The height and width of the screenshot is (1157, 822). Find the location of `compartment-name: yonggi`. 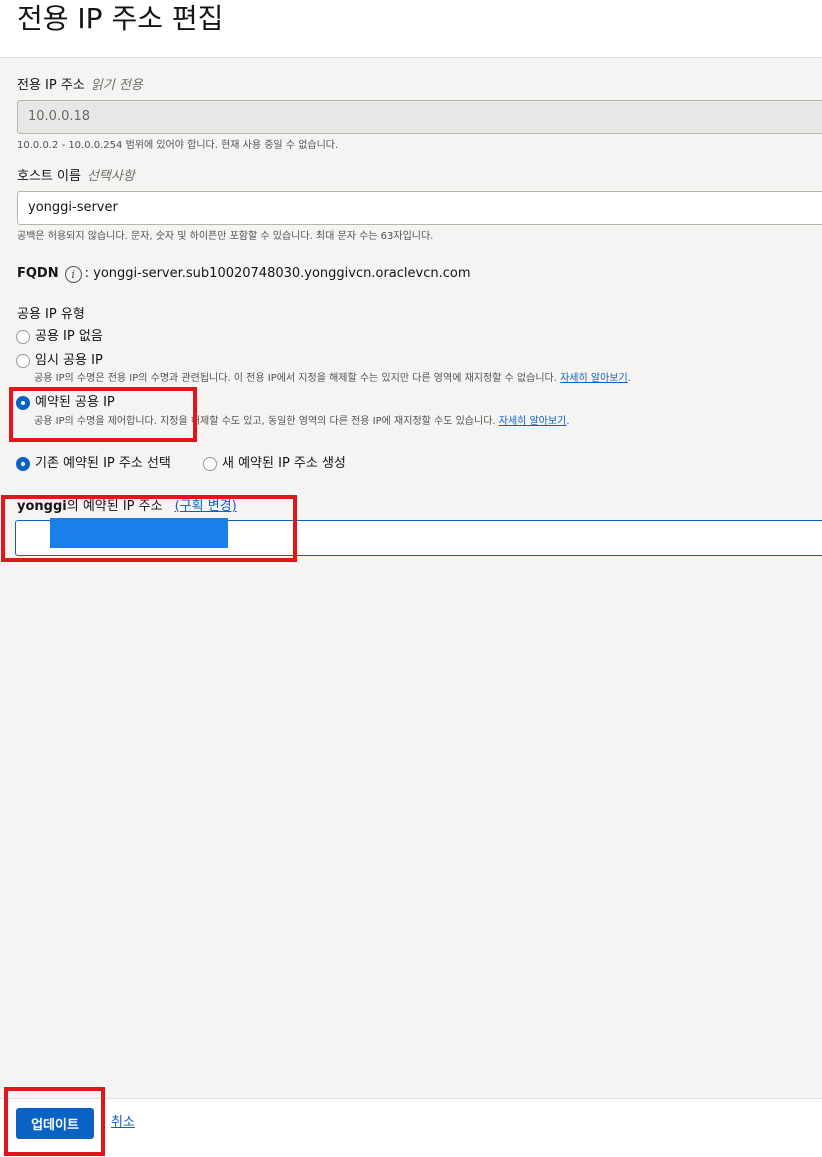

compartment-name: yonggi is located at coordinates (42, 506).